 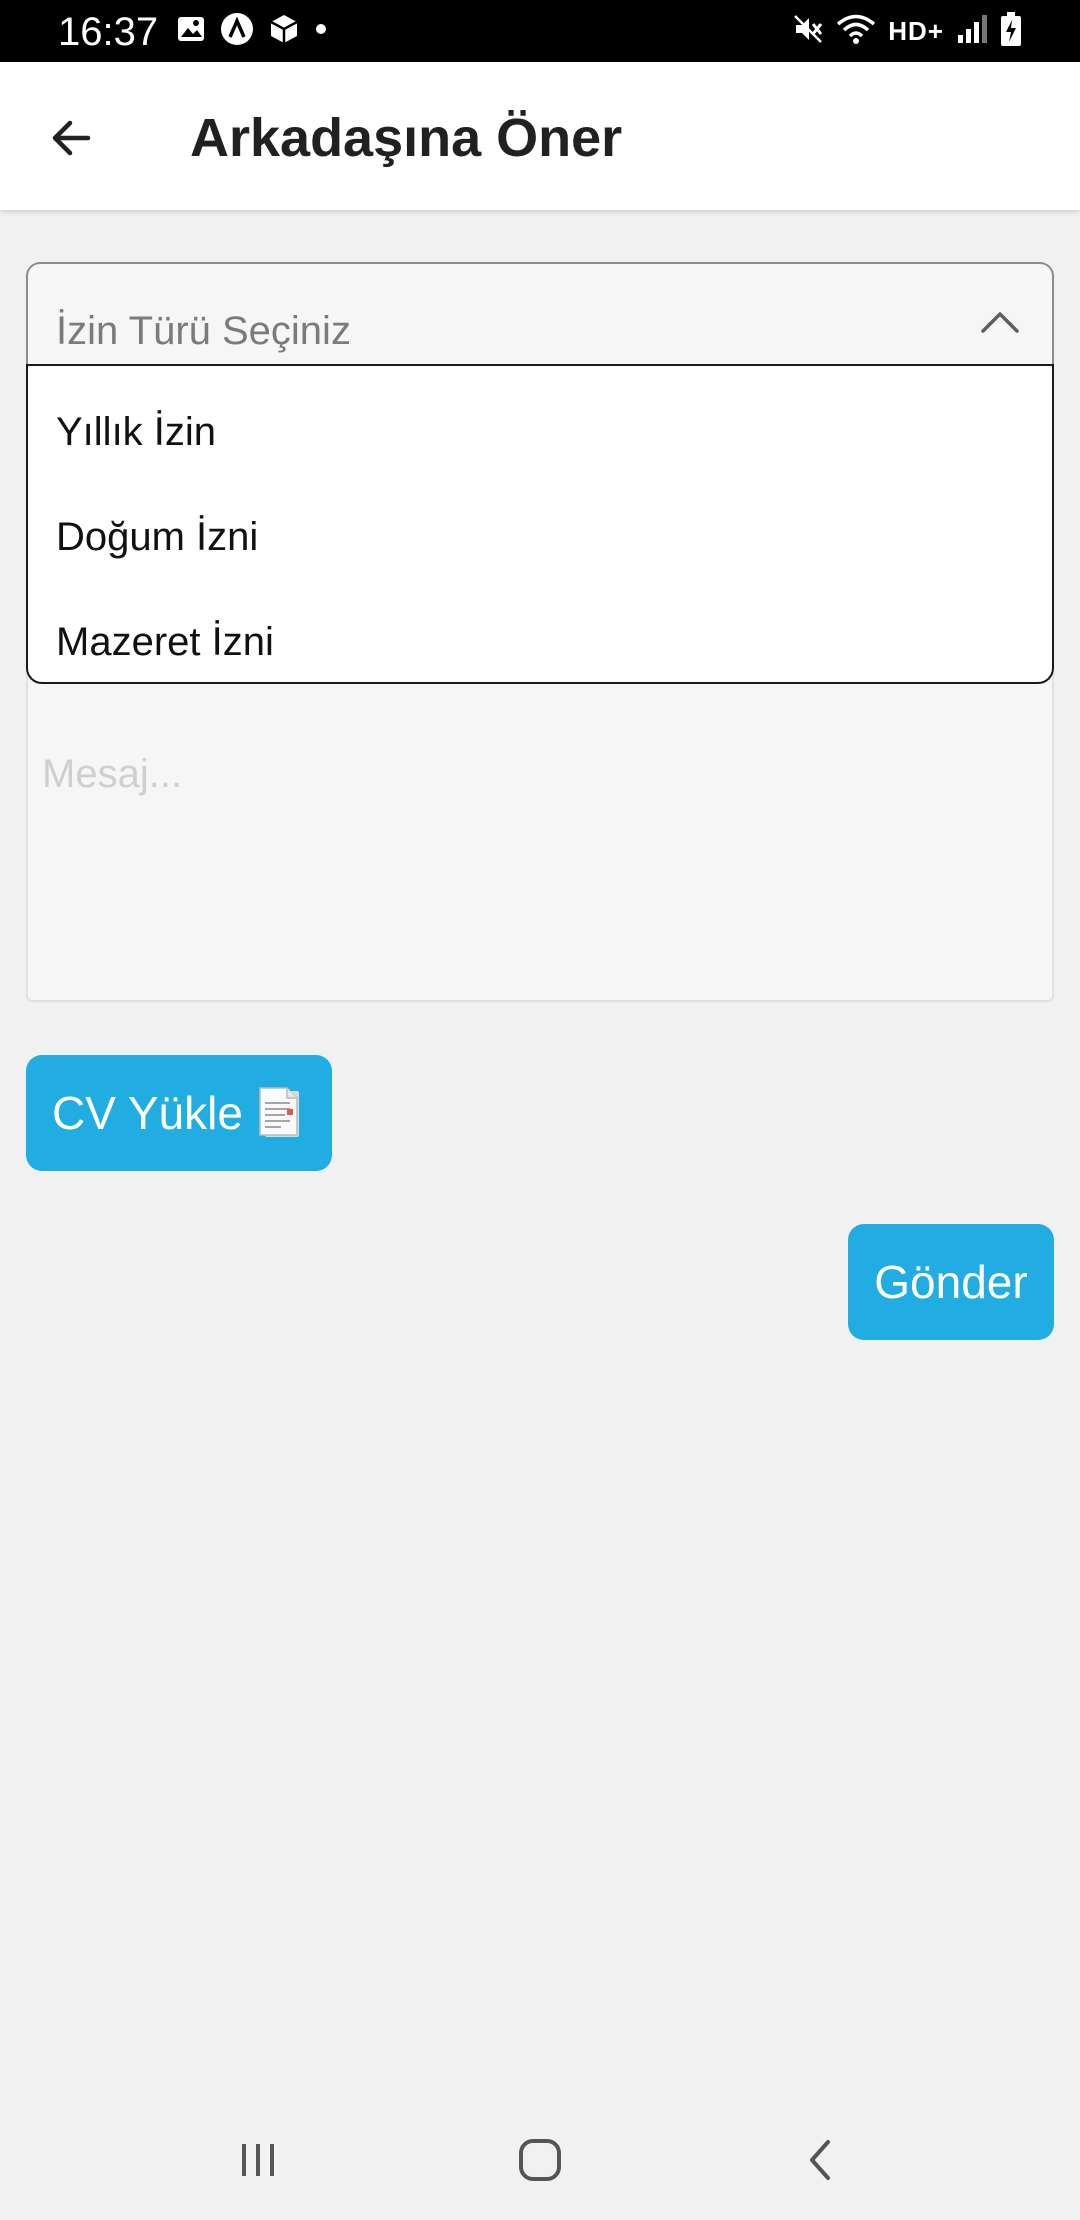 What do you see at coordinates (108, 32) in the screenshot?
I see `status-time: 16:37` at bounding box center [108, 32].